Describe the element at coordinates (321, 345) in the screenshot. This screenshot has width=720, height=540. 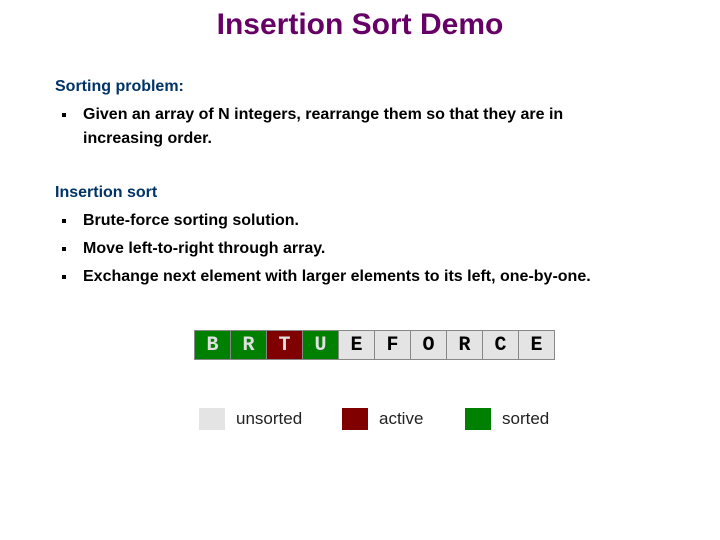
I see `array-cell-sorted: U` at that location.